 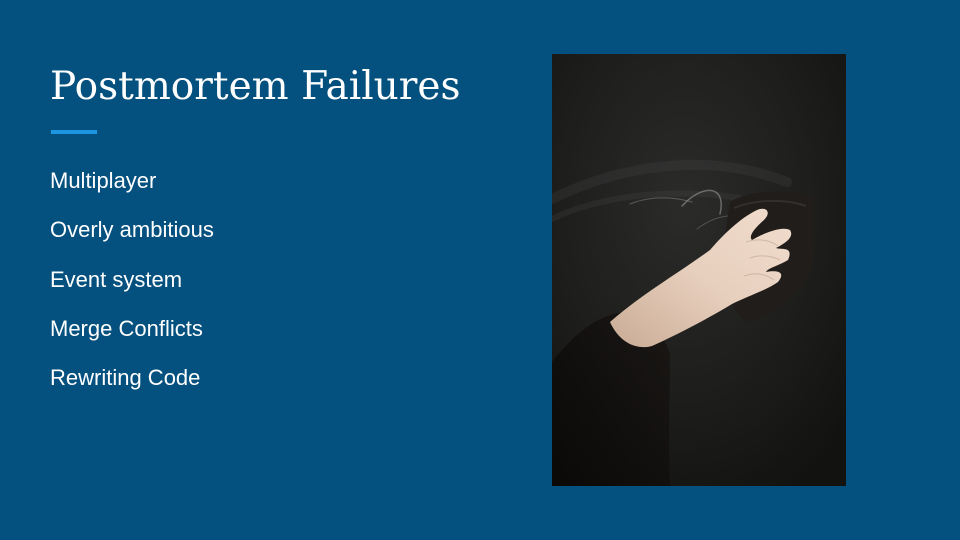 What do you see at coordinates (116, 279) in the screenshot?
I see `bullet-item: Event system` at bounding box center [116, 279].